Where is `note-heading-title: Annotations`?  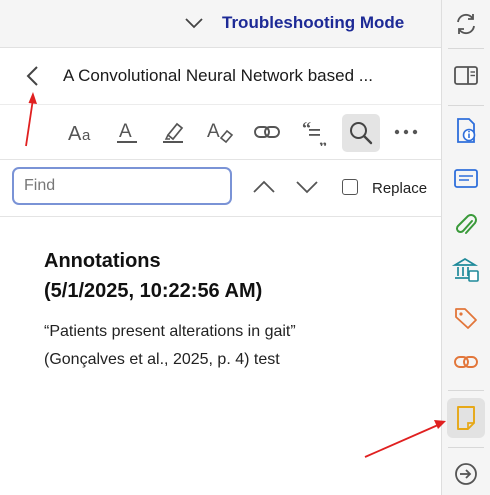 note-heading-title: Annotations is located at coordinates (102, 261).